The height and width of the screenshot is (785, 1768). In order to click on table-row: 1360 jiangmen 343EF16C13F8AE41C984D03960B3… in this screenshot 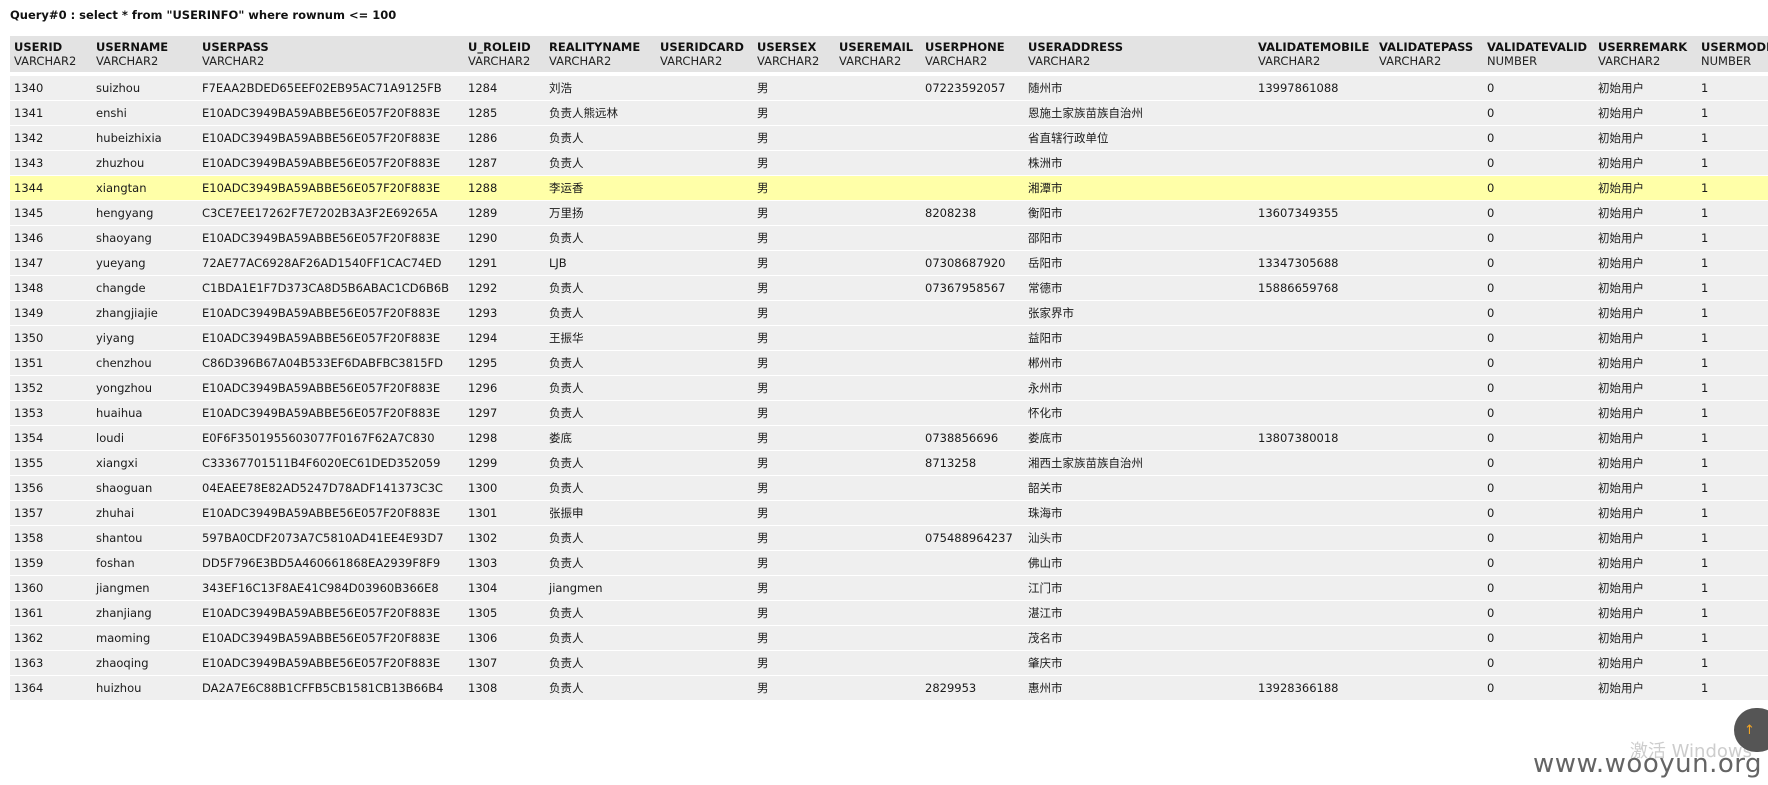, I will do `click(889, 587)`.